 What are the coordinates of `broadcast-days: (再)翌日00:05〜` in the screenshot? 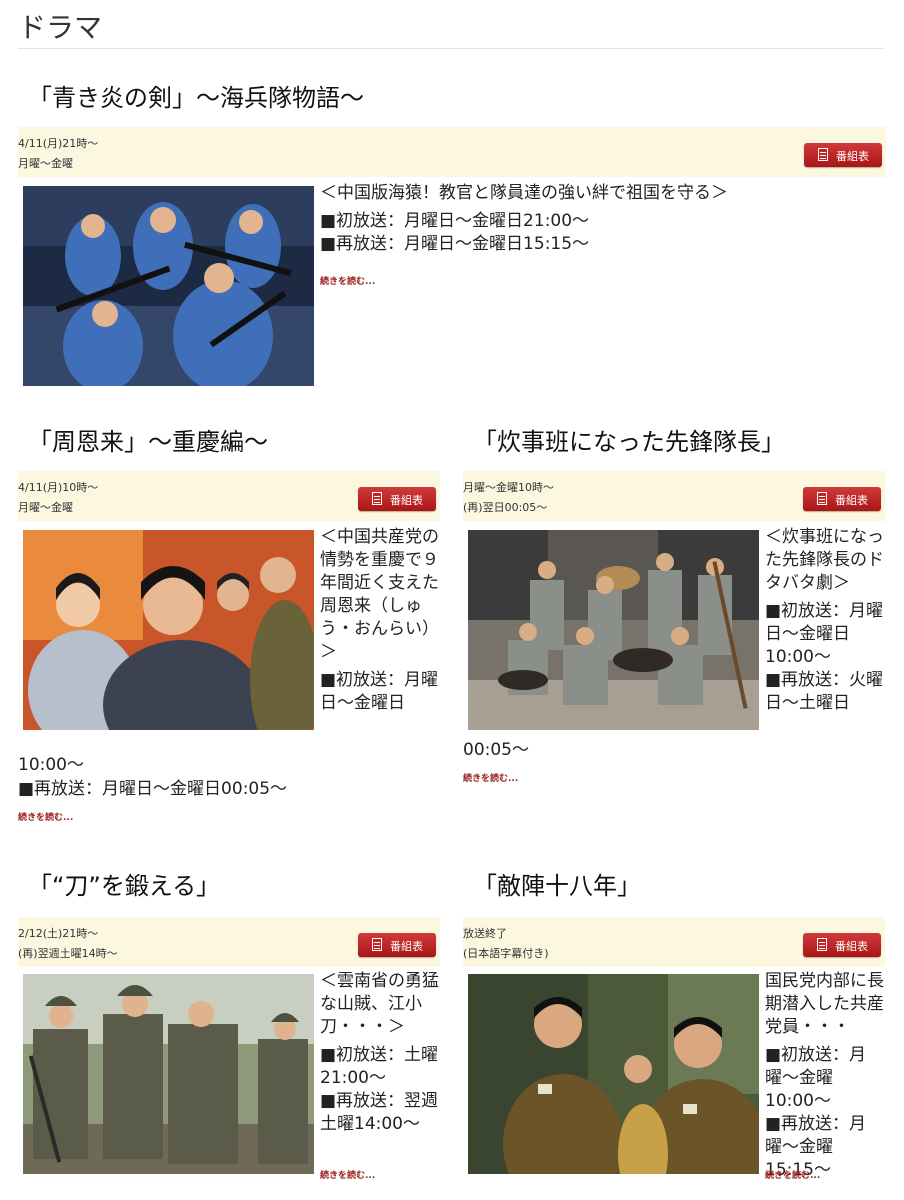 It's located at (505, 507).